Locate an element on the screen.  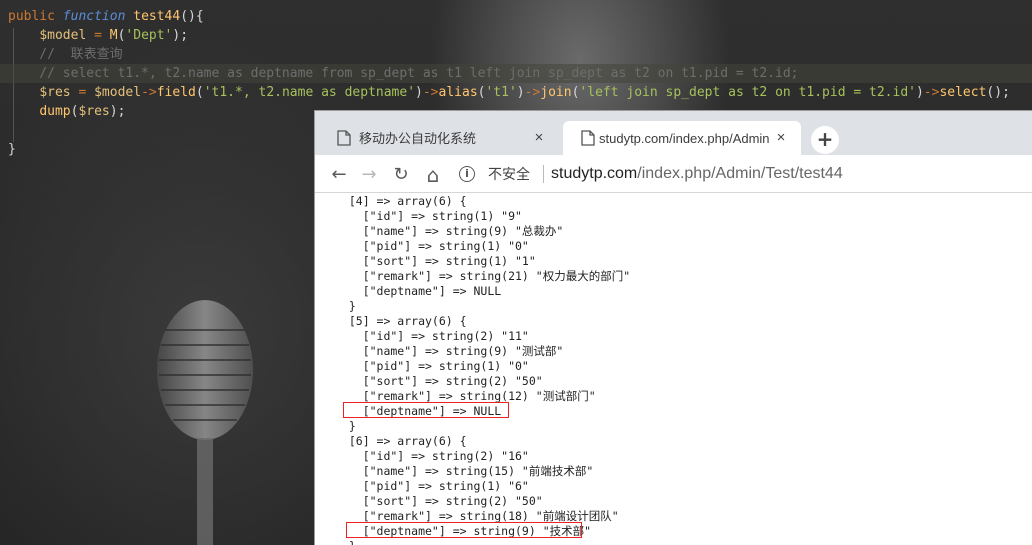
code-line: public function test44(){ is located at coordinates (106, 16).